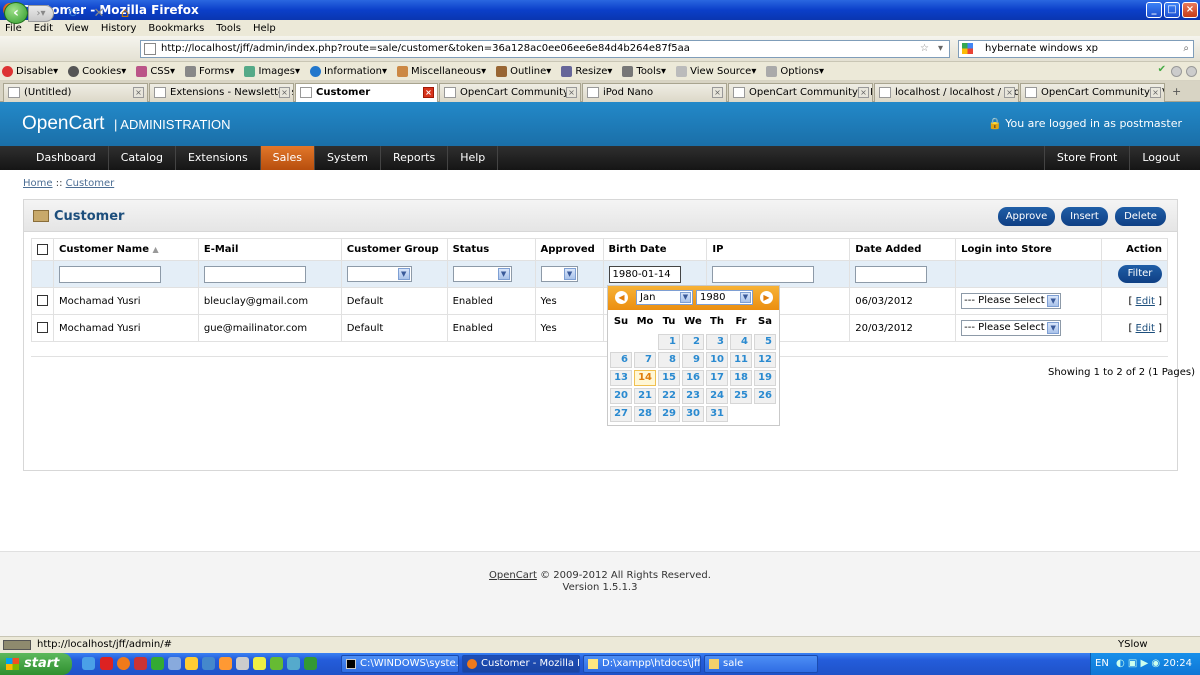 The image size is (1200, 675). Describe the element at coordinates (763, 274) in the screenshot. I see `filter-ip-input` at that location.